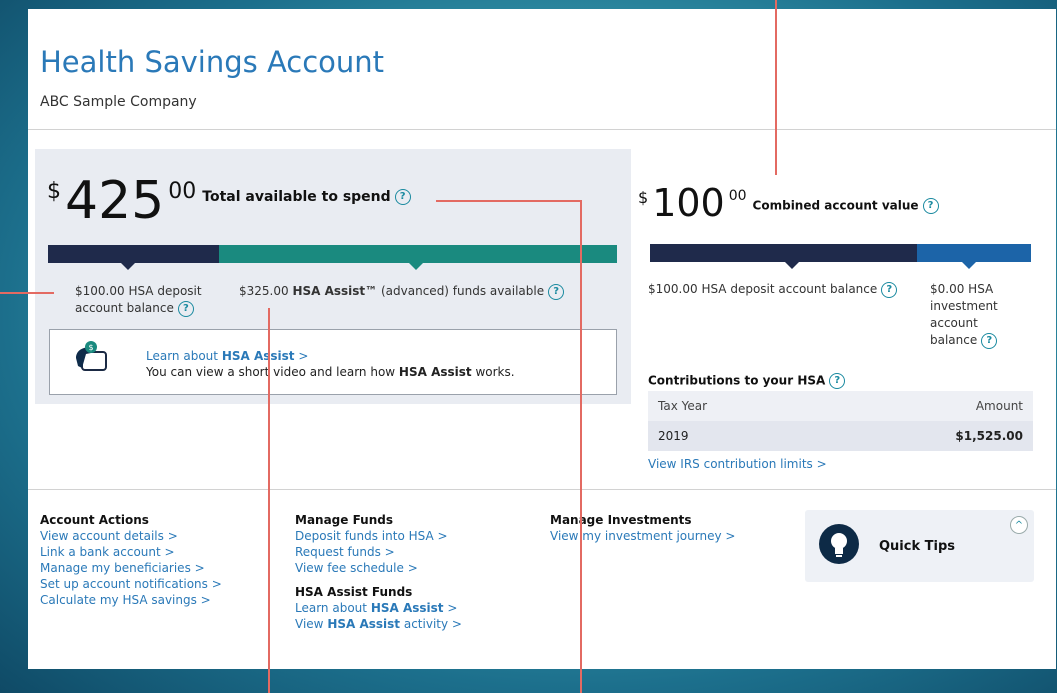 This screenshot has width=1057, height=693. Describe the element at coordinates (969, 265) in the screenshot. I see `combined-investment-pointer` at that location.